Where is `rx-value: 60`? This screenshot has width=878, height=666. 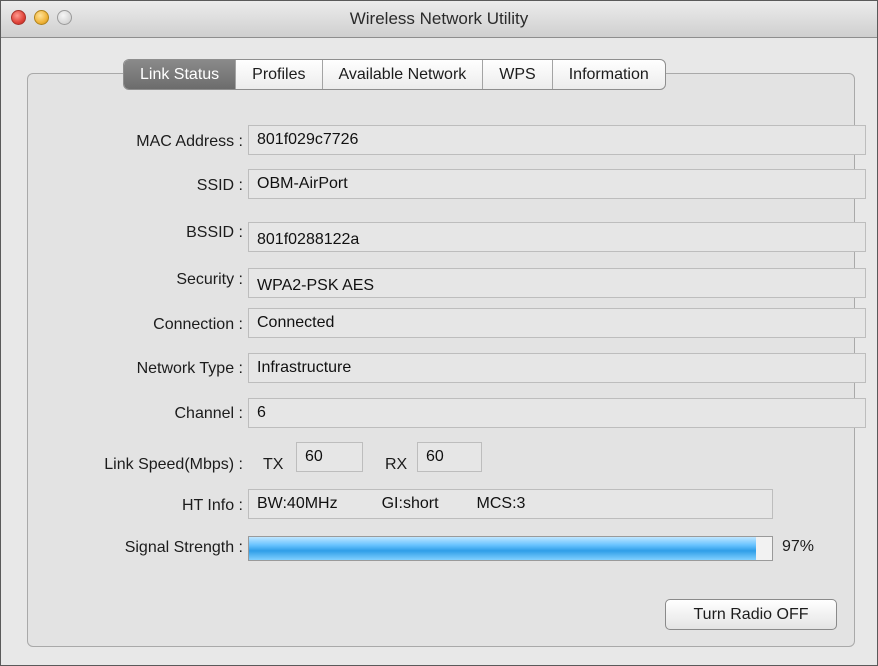
rx-value: 60 is located at coordinates (449, 457).